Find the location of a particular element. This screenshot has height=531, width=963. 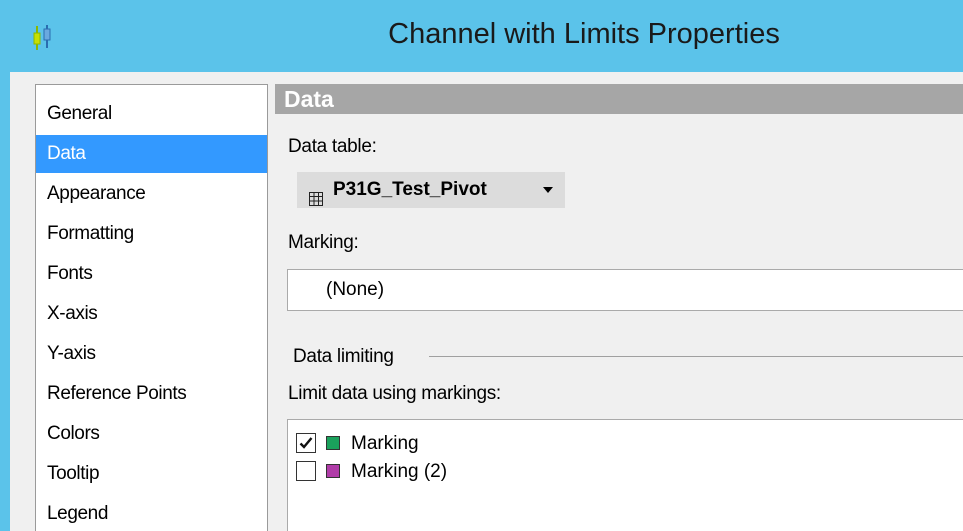

nav-item-fonts: Fonts is located at coordinates (151, 274).